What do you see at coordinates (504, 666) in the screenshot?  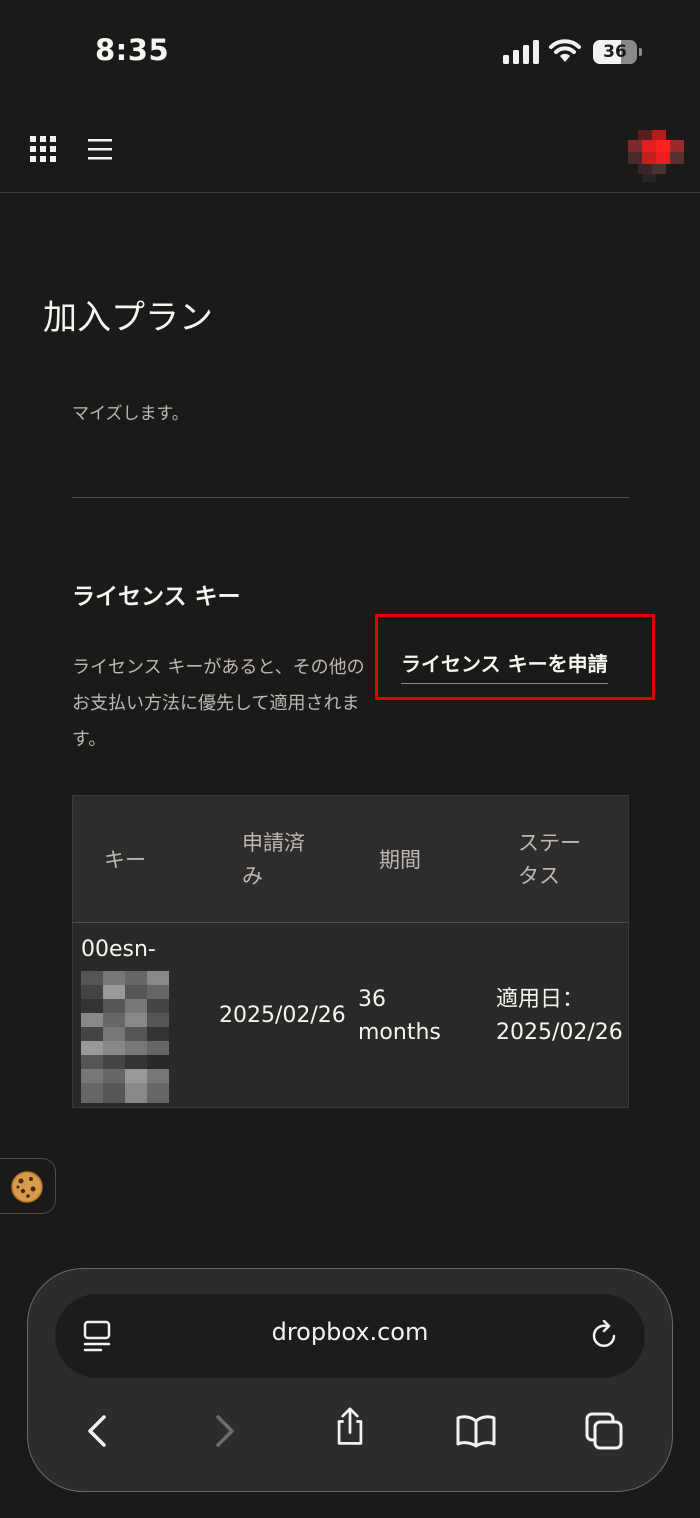 I see `request-license-key-link: ライセンス キーを申請` at bounding box center [504, 666].